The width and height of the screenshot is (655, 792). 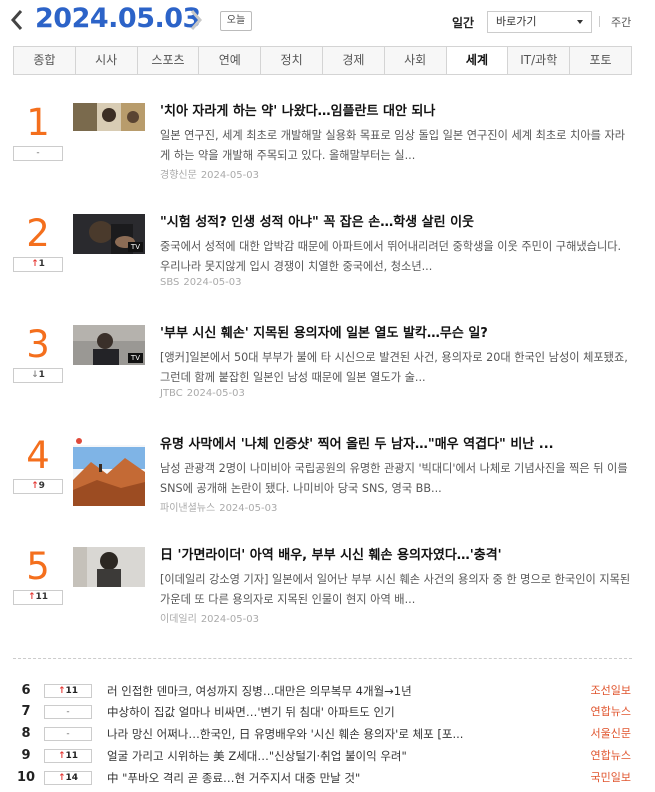 What do you see at coordinates (400, 112) in the screenshot?
I see `article-title: '치아 자라게 하는 약' 나왔다…임플란트 대안 되나` at bounding box center [400, 112].